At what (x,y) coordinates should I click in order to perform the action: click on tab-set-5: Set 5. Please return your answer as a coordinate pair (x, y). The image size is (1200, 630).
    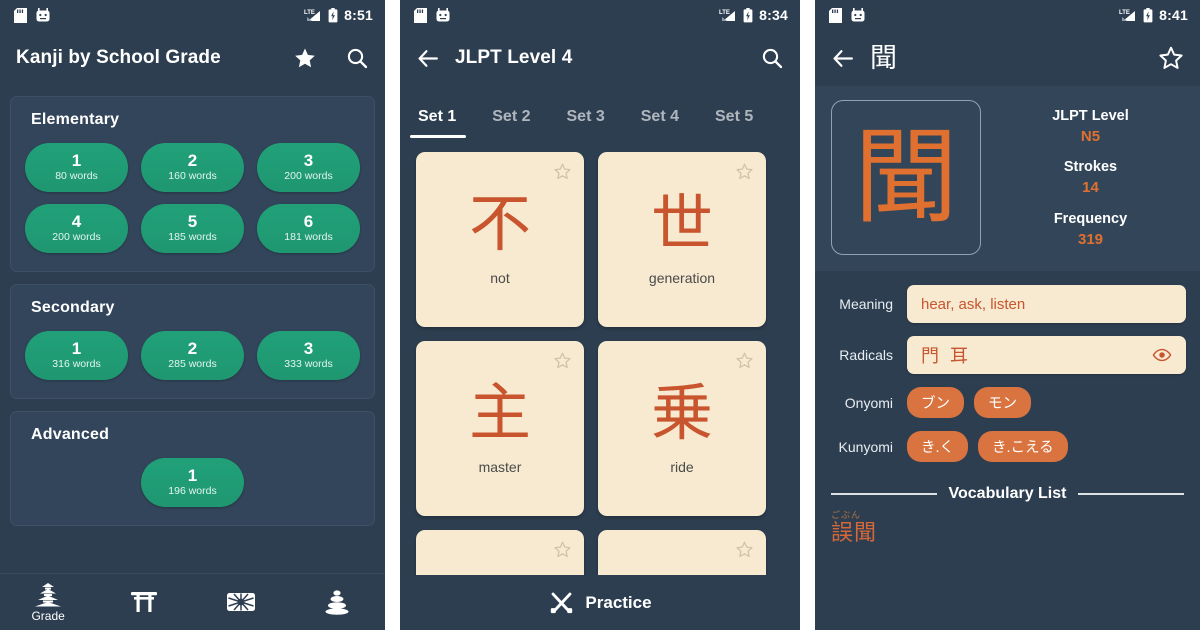
    Looking at the image, I should click on (734, 123).